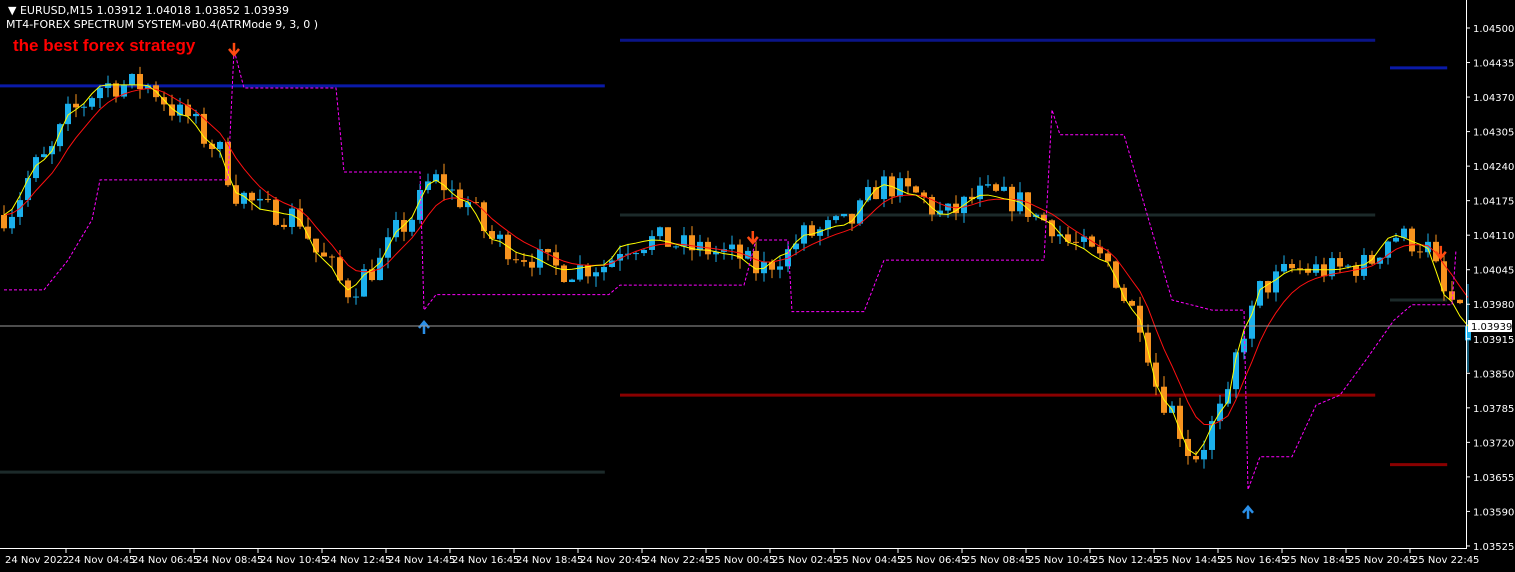  Describe the element at coordinates (1381, 560) in the screenshot. I see `time-tick-label: 25 Nov 20:45` at that location.